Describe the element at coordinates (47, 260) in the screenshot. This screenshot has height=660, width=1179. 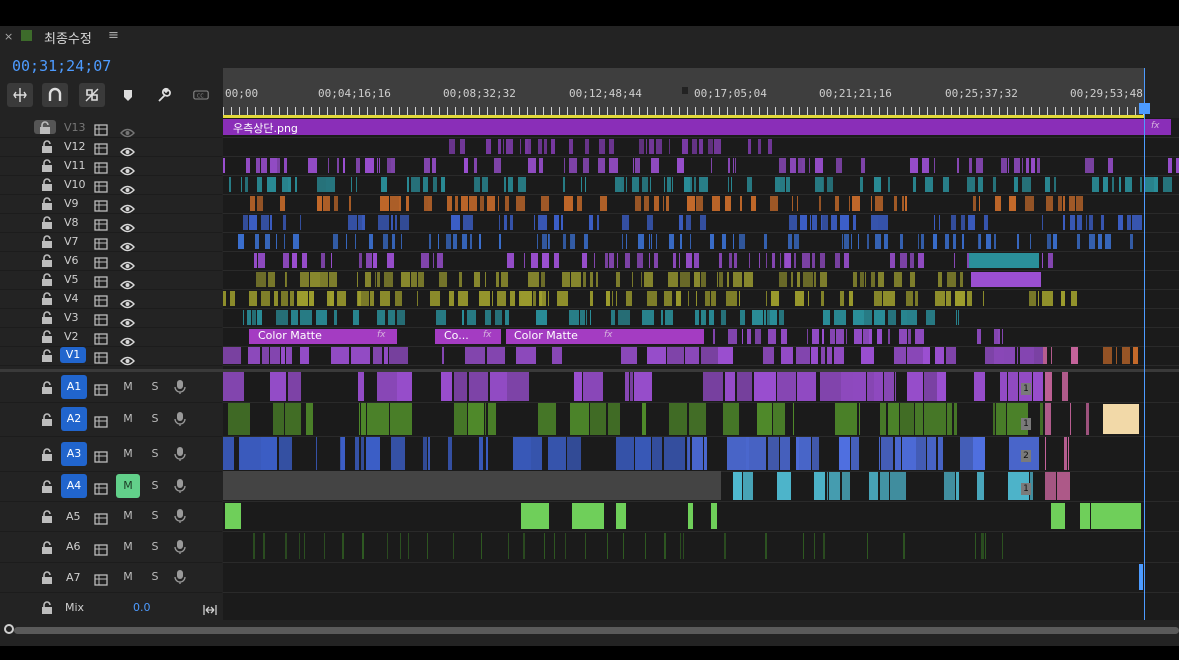
I see `lock-icon` at that location.